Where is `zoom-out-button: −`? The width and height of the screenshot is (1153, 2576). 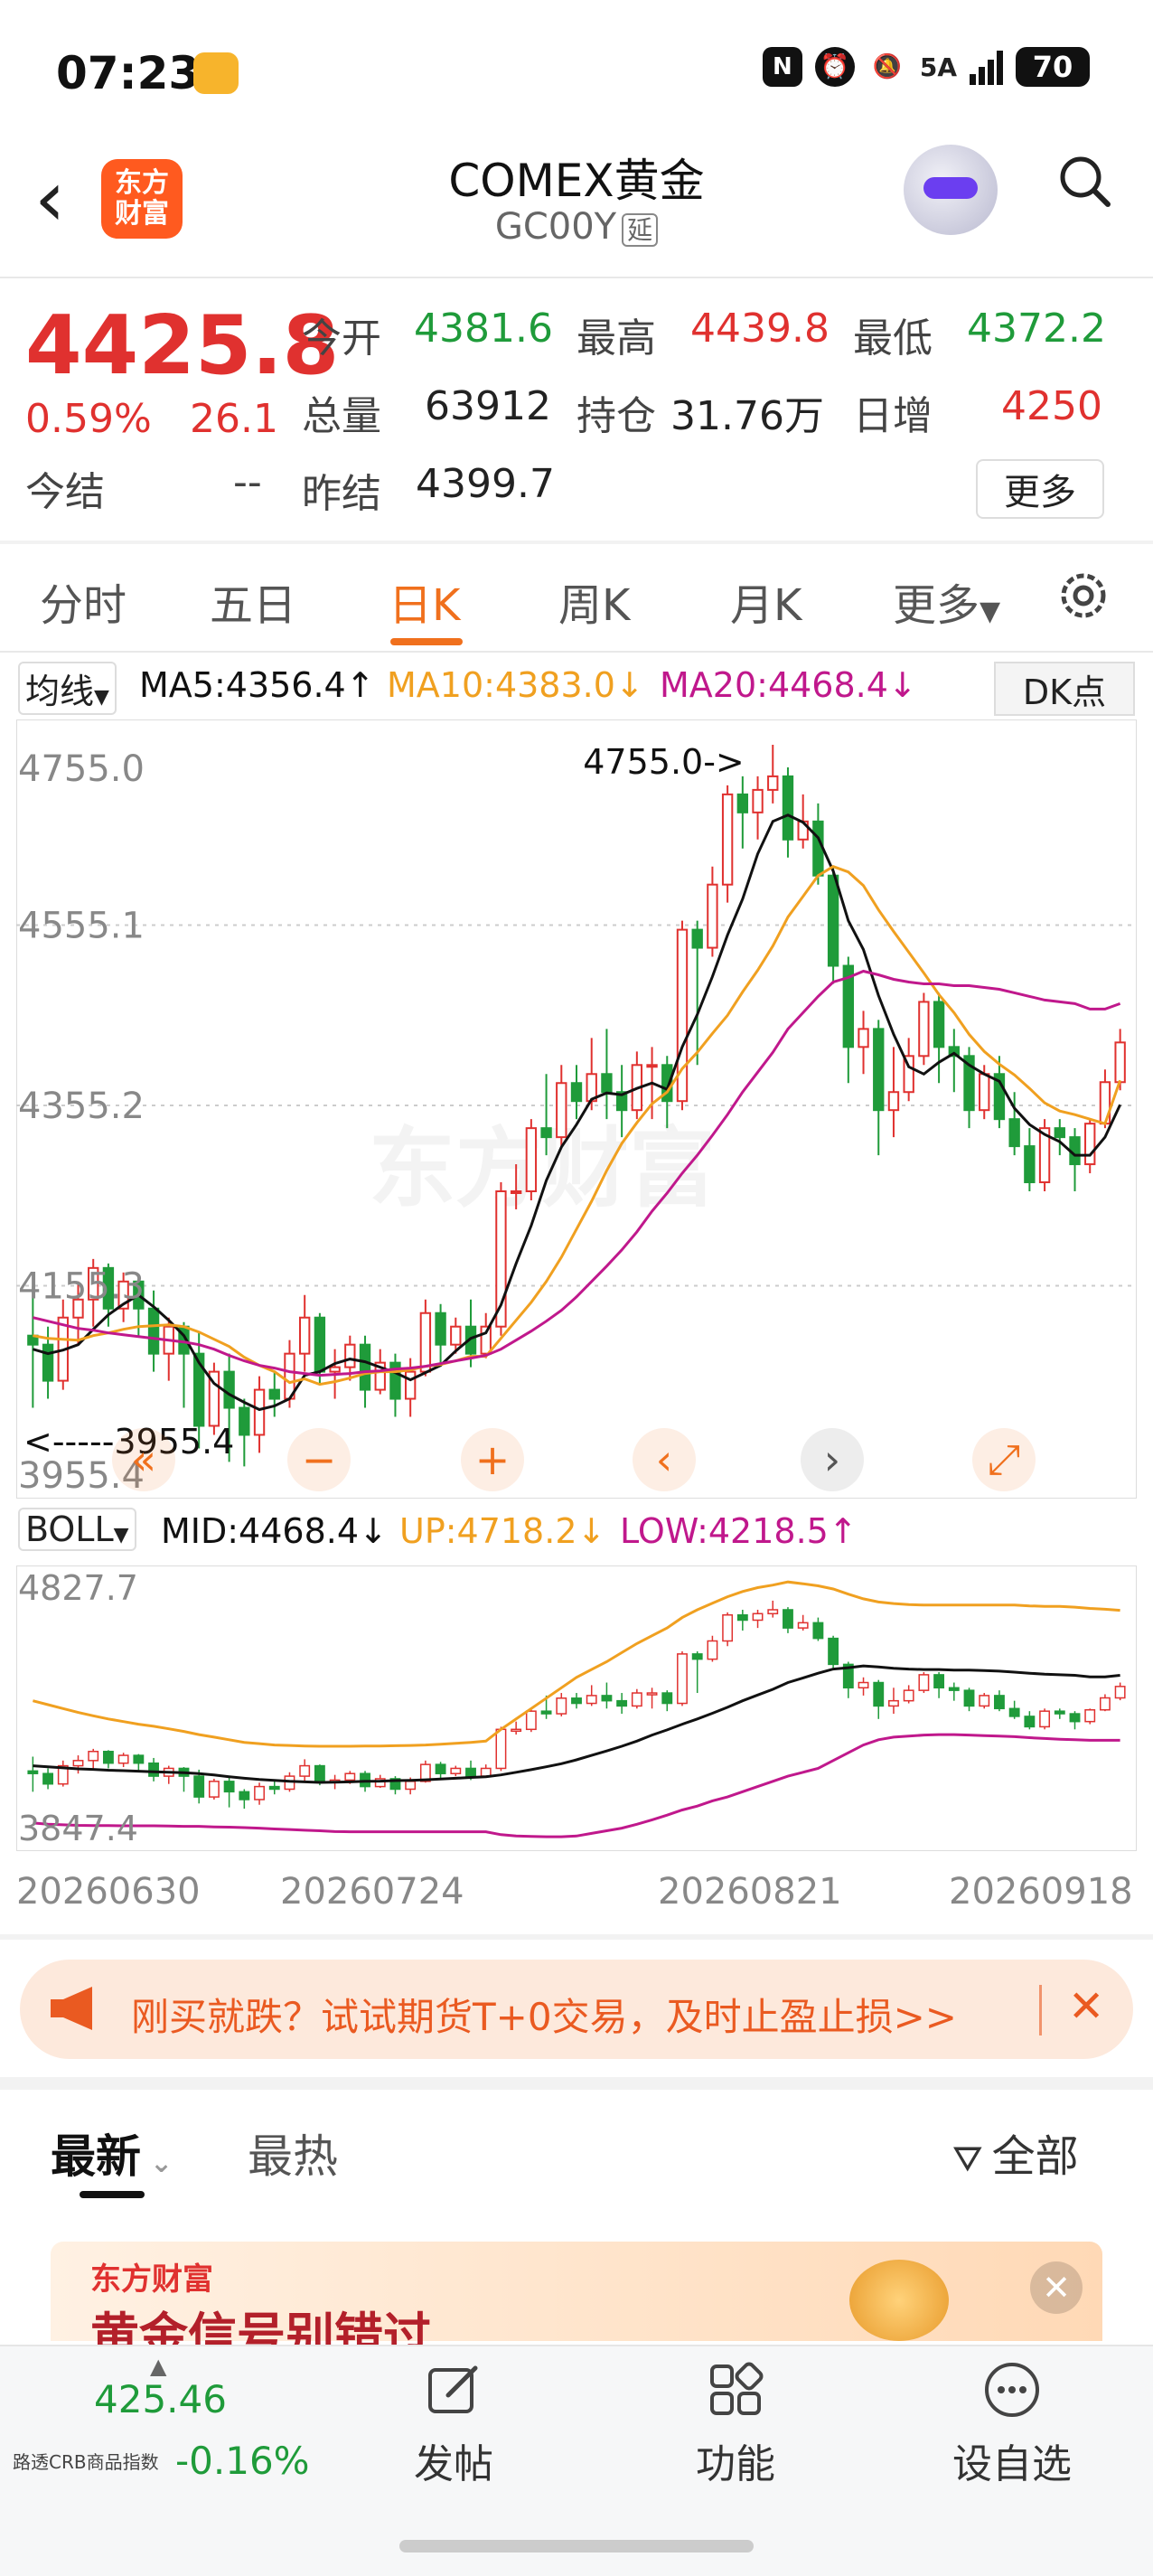 zoom-out-button: − is located at coordinates (319, 1459).